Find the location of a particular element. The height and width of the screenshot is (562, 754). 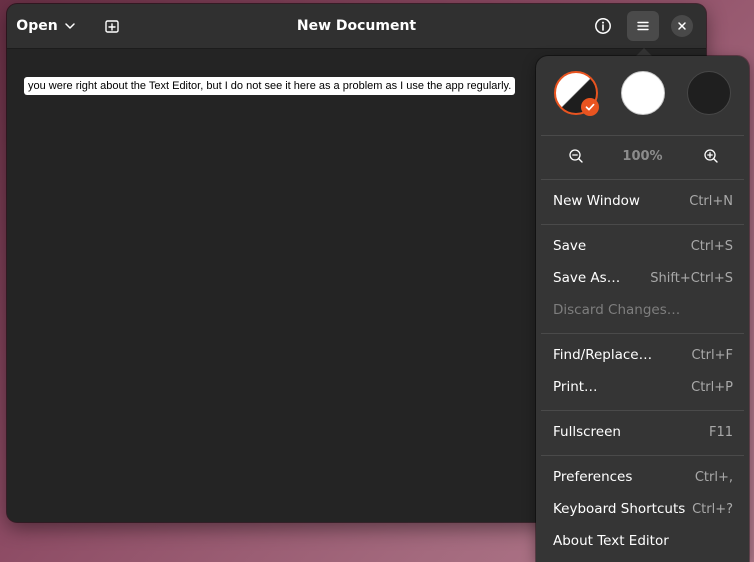

zoom-in-icon is located at coordinates (711, 156).